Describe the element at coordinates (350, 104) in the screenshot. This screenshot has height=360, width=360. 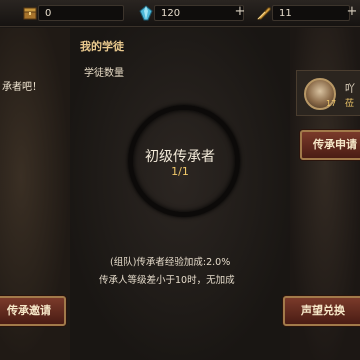
I see `player-subtitle: 莅` at that location.